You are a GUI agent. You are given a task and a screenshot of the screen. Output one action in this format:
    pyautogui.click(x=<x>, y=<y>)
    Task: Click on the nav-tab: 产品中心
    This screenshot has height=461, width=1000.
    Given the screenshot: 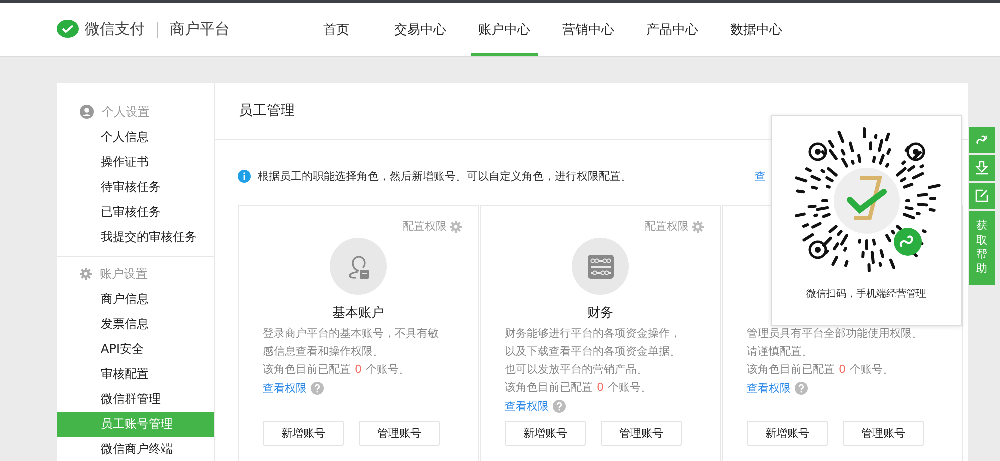 What is the action you would take?
    pyautogui.click(x=672, y=29)
    